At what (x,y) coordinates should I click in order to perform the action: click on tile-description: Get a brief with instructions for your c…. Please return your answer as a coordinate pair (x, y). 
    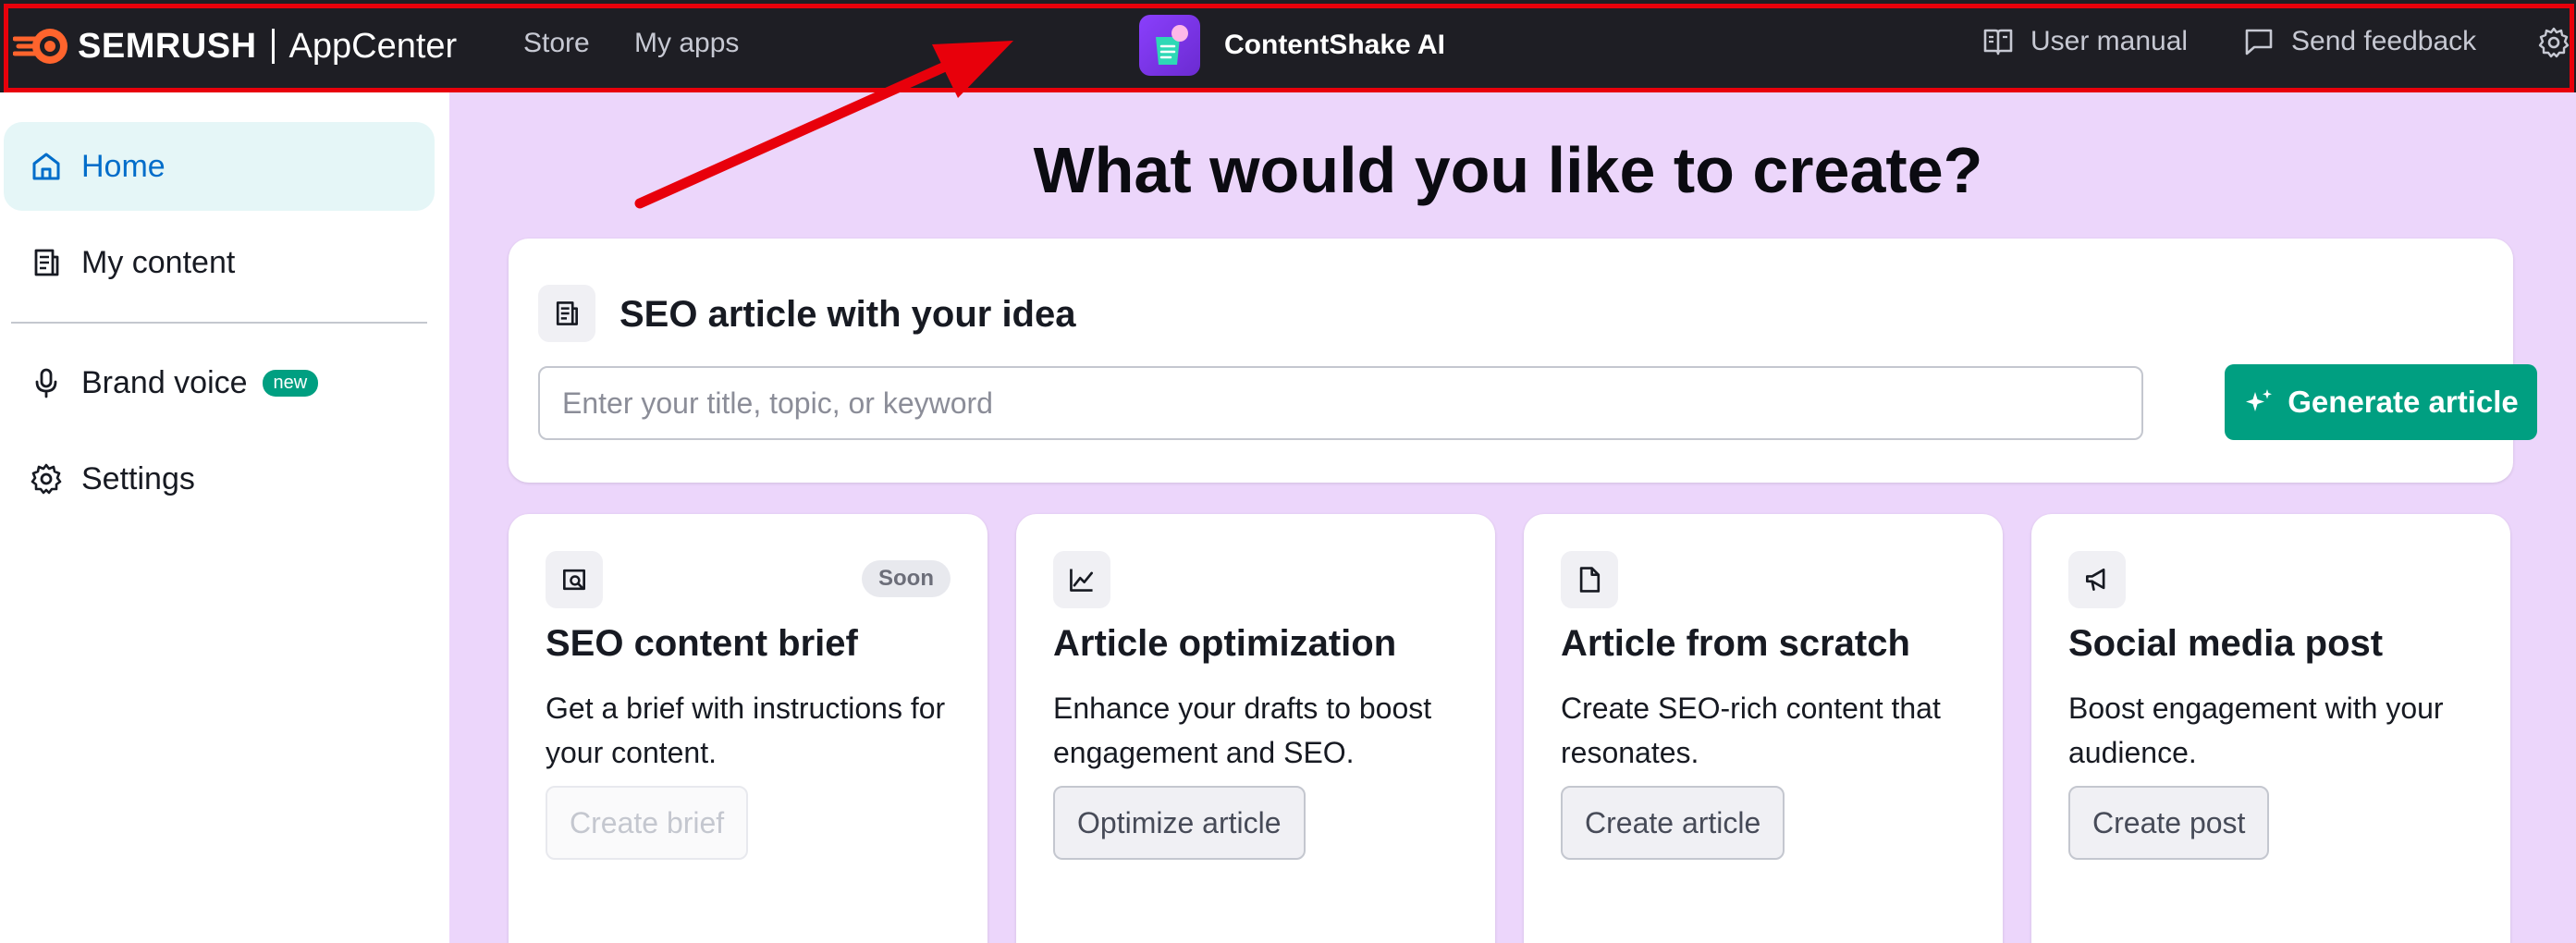
    Looking at the image, I should click on (746, 731).